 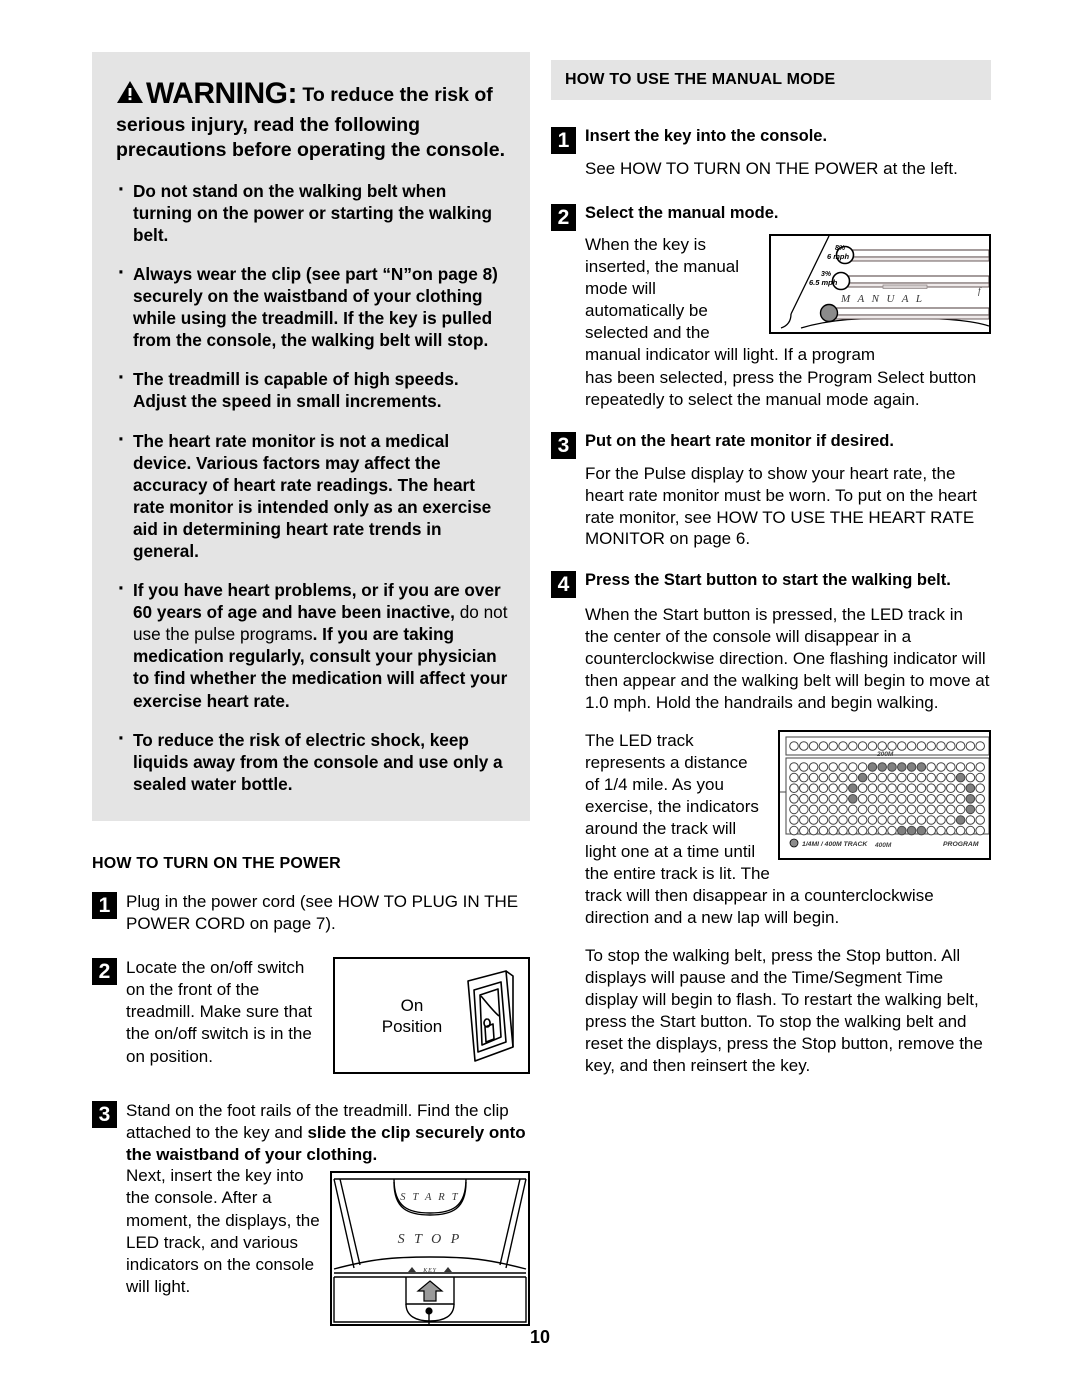 What do you see at coordinates (130, 92) in the screenshot?
I see `warning-triangle-icon` at bounding box center [130, 92].